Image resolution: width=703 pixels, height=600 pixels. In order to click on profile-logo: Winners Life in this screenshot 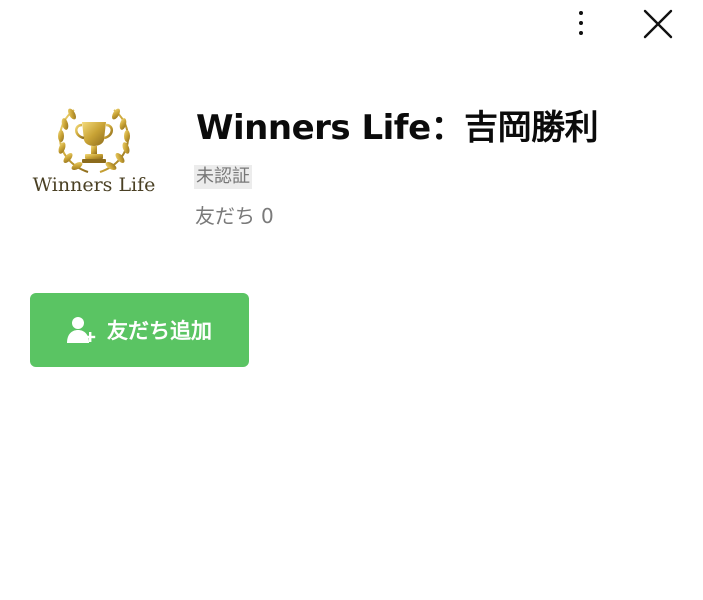, I will do `click(94, 152)`.